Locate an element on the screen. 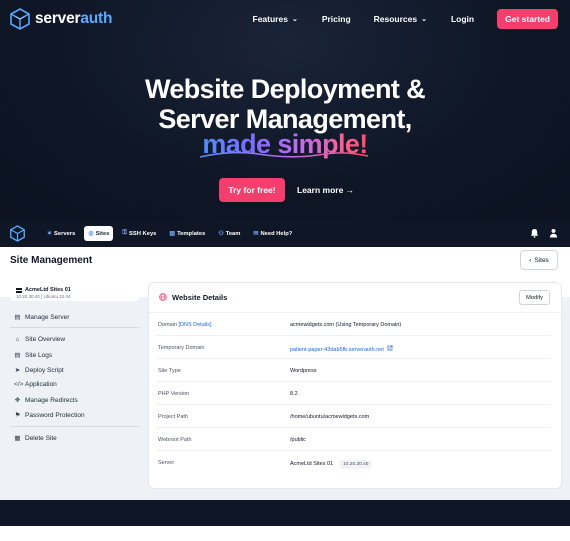  squiggle-underline-icon is located at coordinates (284, 154).